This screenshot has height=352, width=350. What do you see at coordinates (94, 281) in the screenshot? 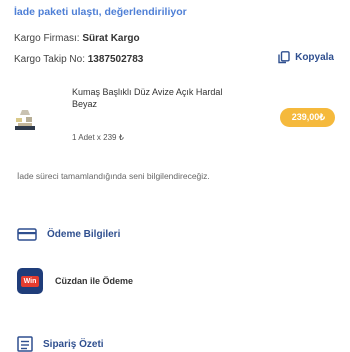
I see `payment-method-label: Cüzdan ile Ödeme` at bounding box center [94, 281].